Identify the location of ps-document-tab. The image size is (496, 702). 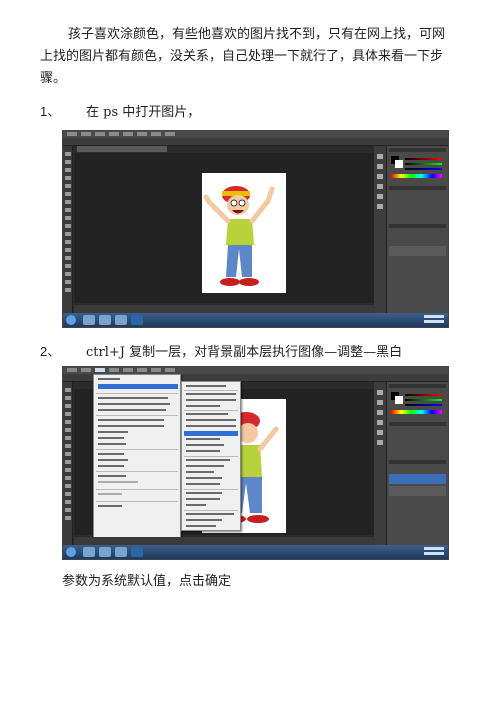
(122, 149).